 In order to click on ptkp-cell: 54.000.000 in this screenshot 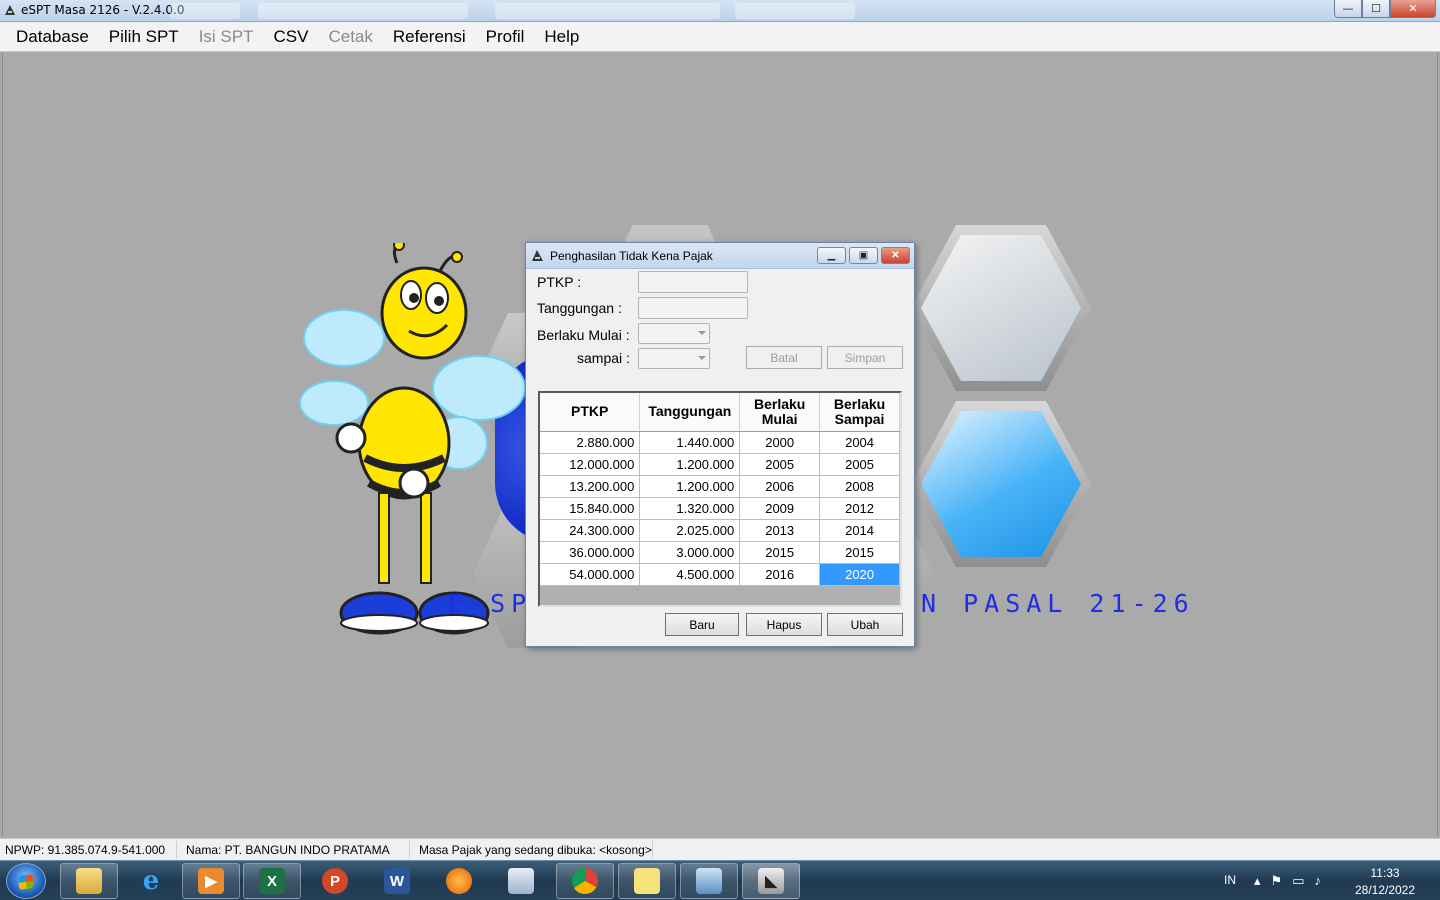, I will do `click(590, 574)`.